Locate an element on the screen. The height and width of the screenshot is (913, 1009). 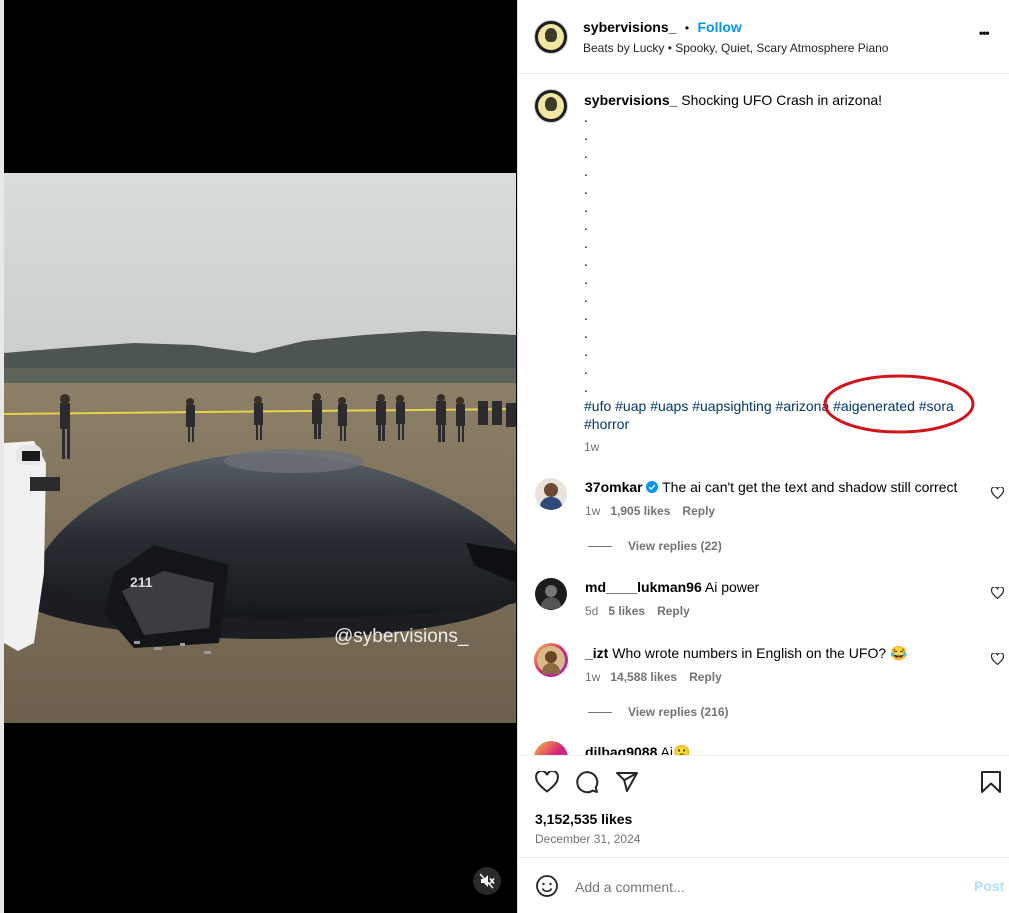
verified-badge-icon is located at coordinates (652, 487).